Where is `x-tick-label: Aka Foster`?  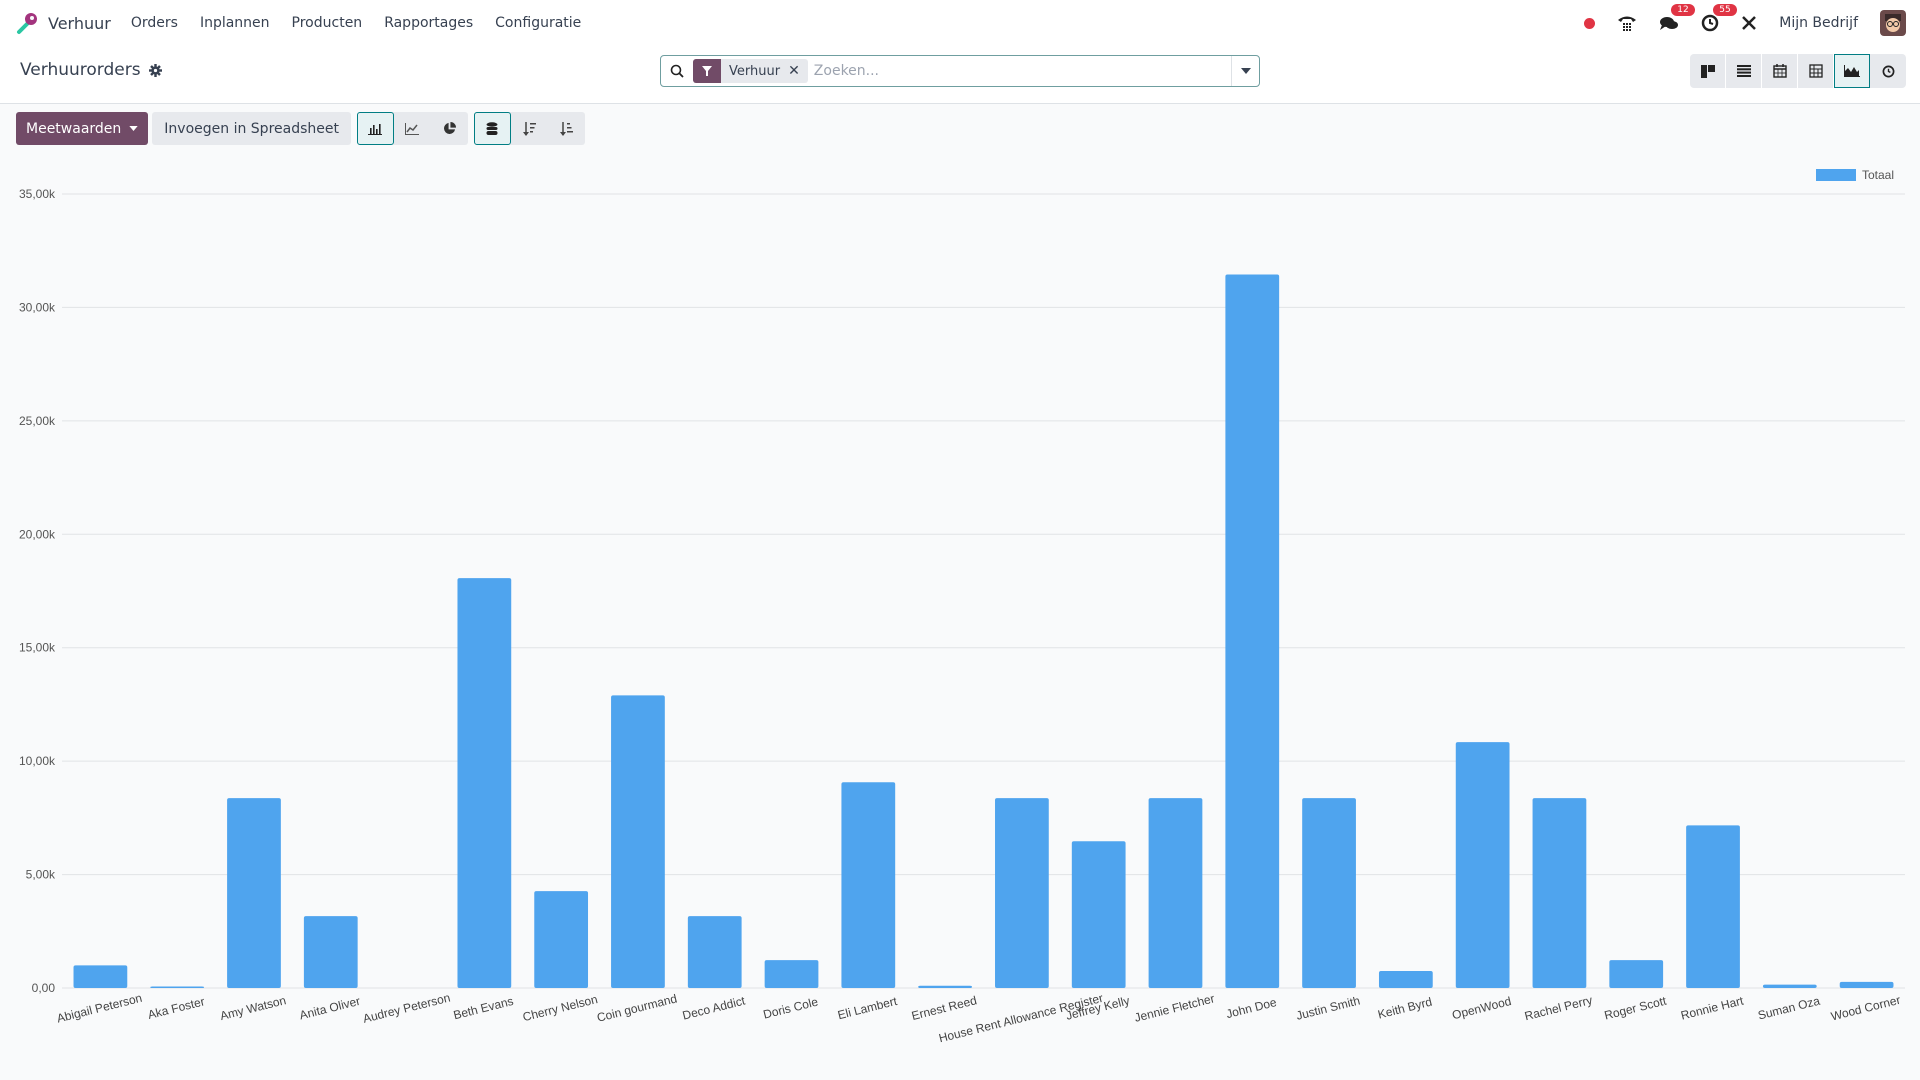 x-tick-label: Aka Foster is located at coordinates (176, 1008).